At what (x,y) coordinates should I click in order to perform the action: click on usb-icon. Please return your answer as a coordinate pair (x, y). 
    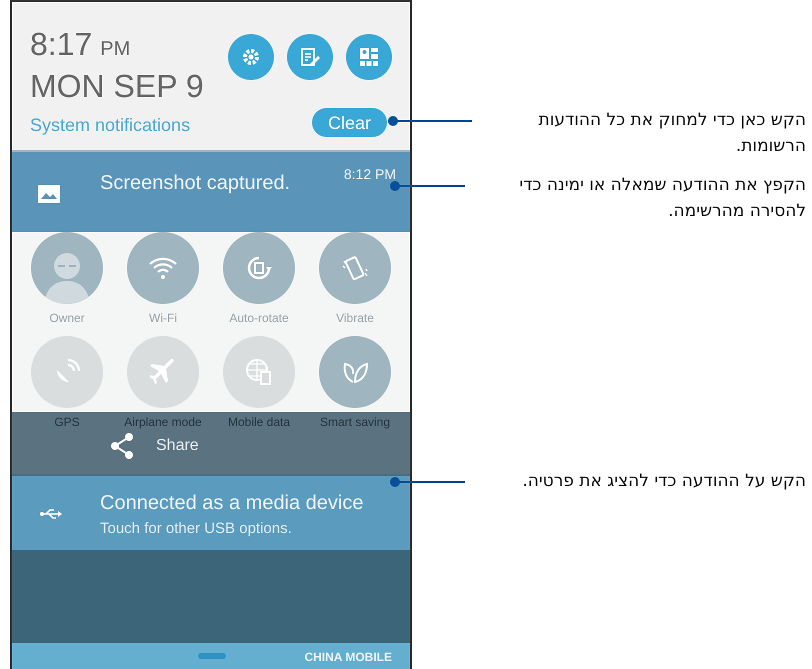
    Looking at the image, I should click on (51, 514).